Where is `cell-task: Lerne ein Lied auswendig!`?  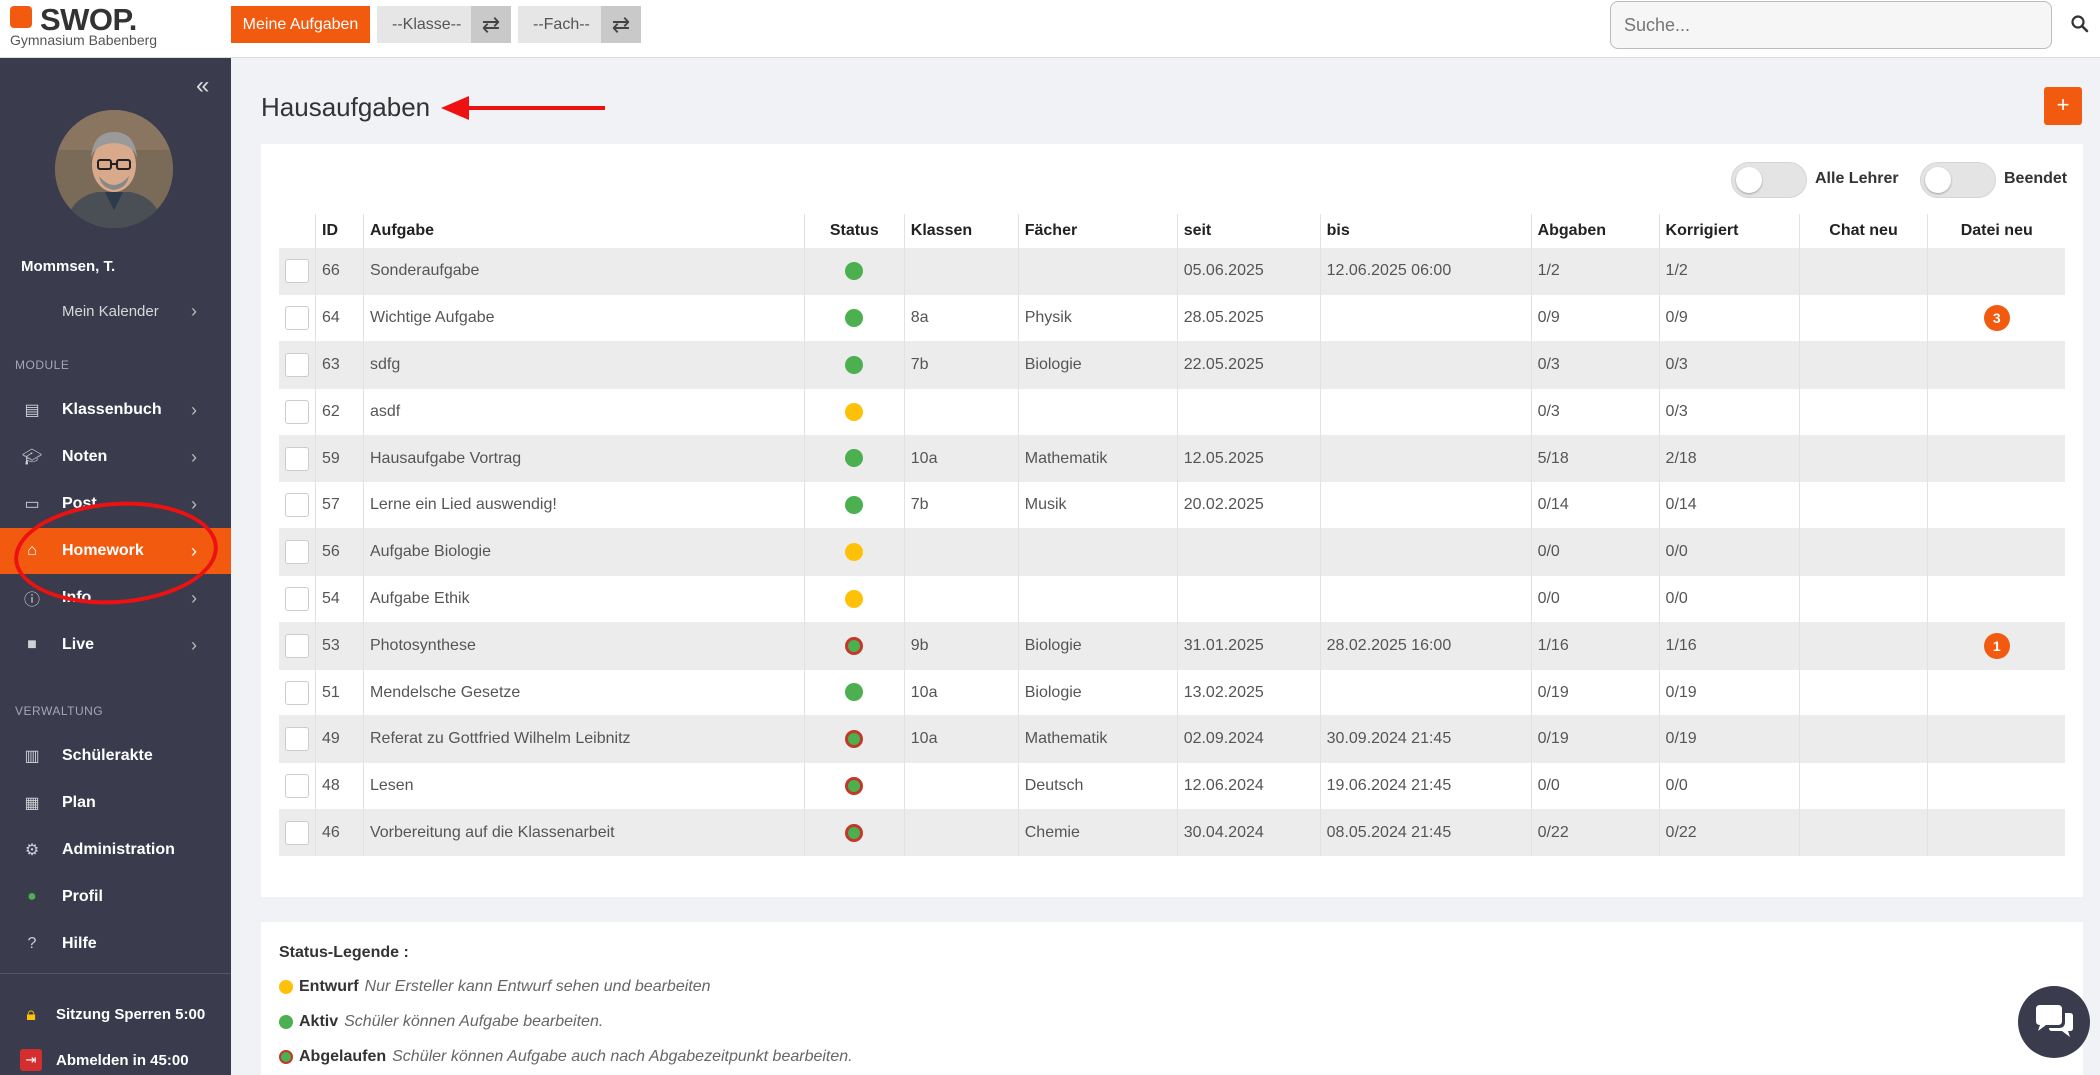
cell-task: Lerne ein Lied auswendig! is located at coordinates (583, 505).